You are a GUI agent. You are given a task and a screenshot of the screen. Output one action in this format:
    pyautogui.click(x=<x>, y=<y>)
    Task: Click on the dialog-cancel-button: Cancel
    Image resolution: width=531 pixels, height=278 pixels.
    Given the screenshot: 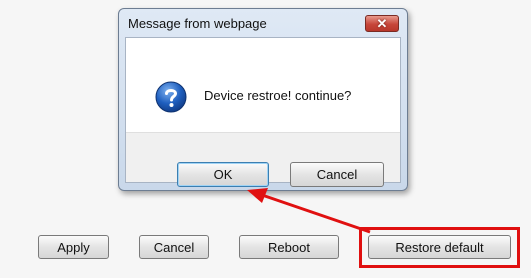 What is the action you would take?
    pyautogui.click(x=337, y=174)
    